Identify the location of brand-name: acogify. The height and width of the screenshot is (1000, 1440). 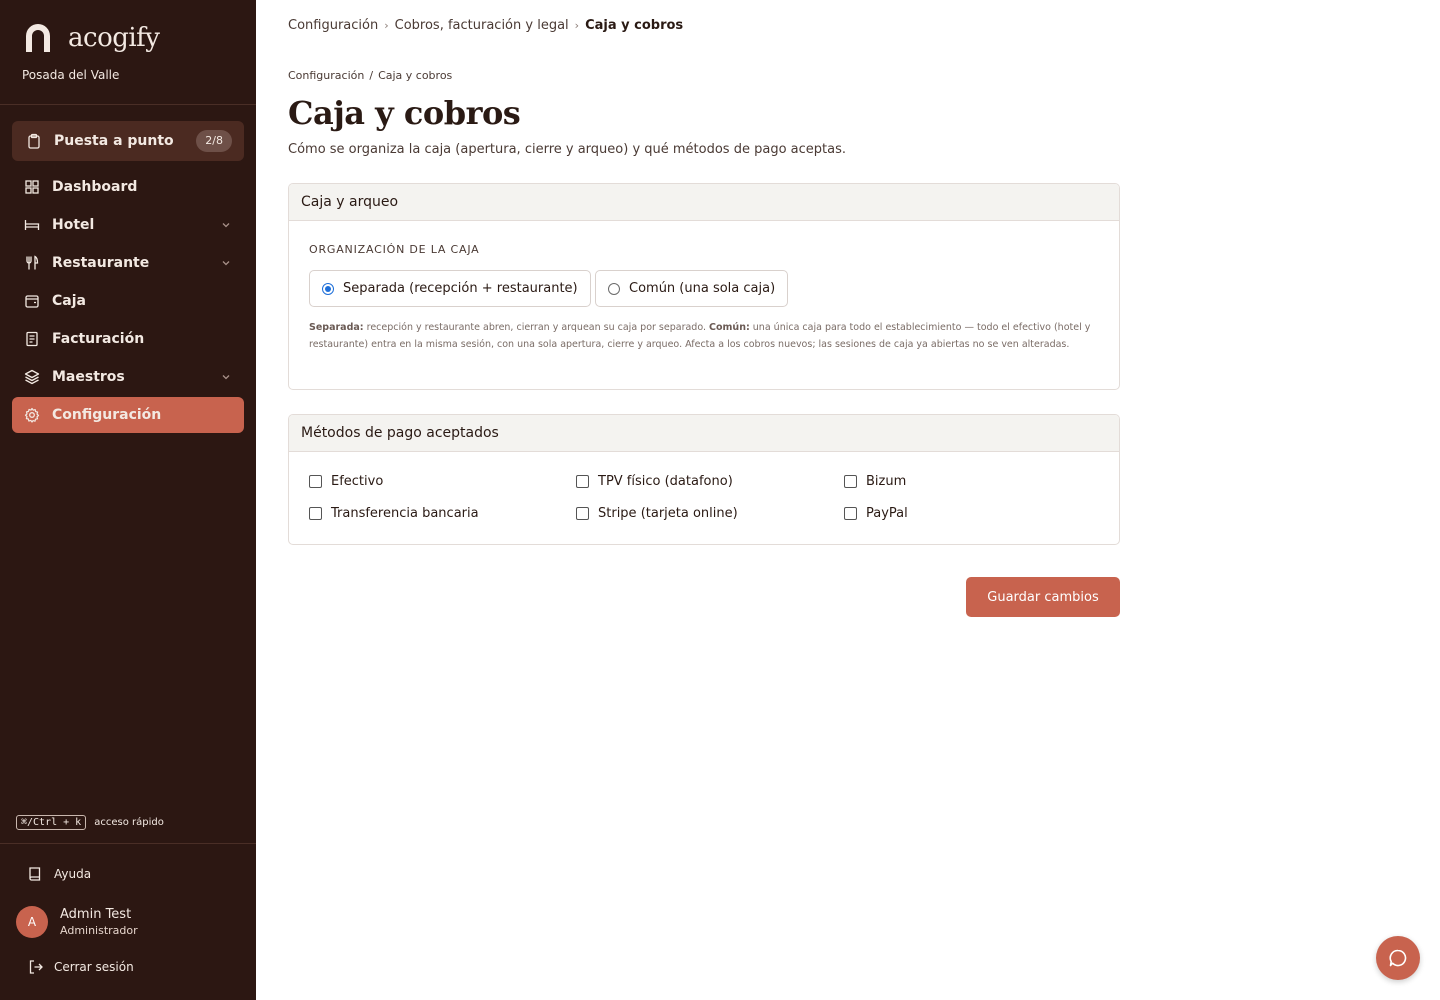
(114, 38).